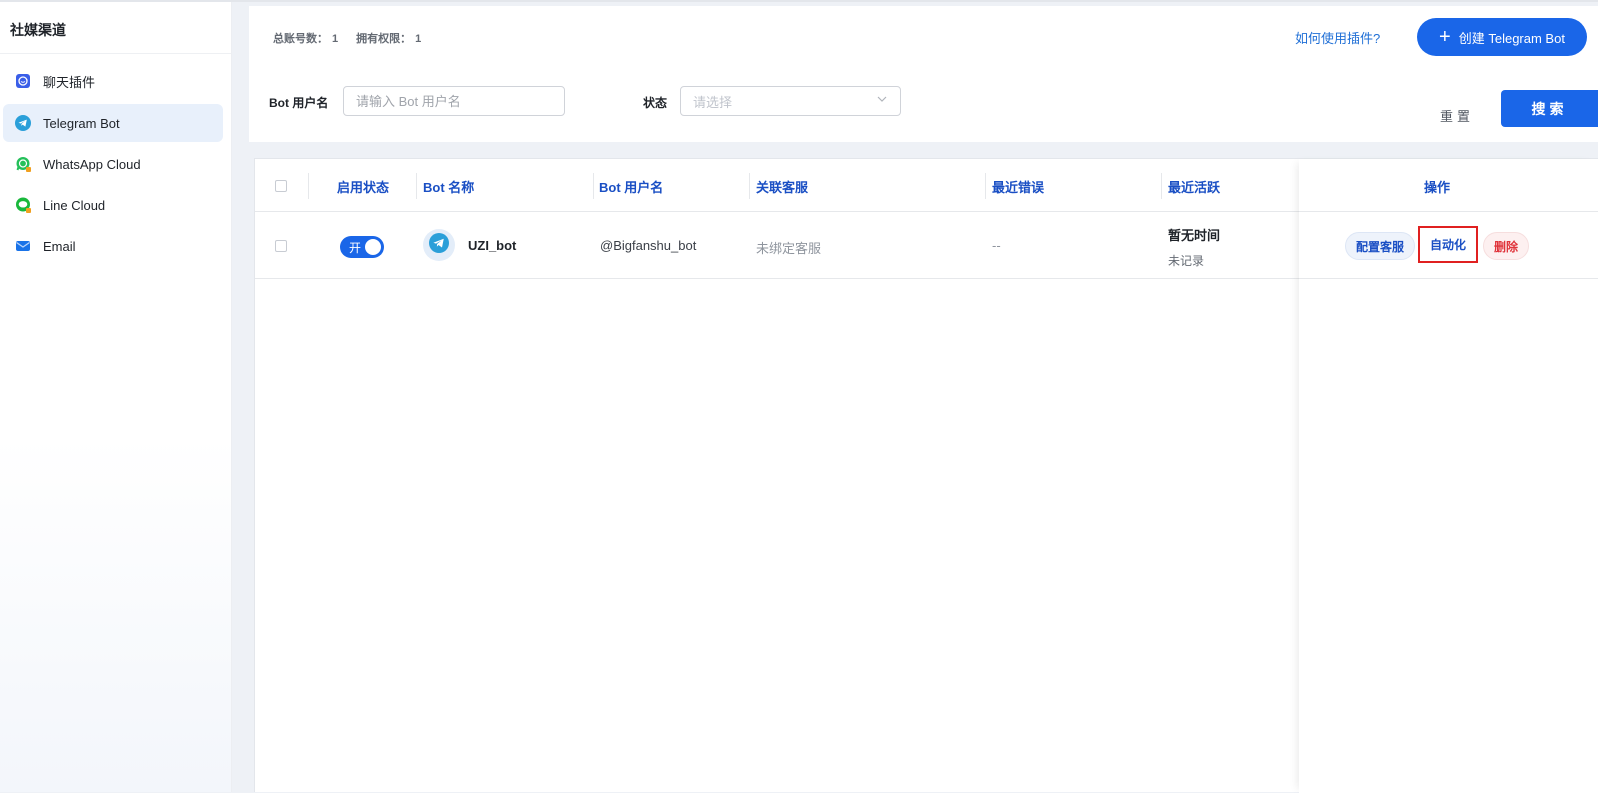 The width and height of the screenshot is (1598, 793). I want to click on bot-username-filter-label: Bot 用户名, so click(299, 103).